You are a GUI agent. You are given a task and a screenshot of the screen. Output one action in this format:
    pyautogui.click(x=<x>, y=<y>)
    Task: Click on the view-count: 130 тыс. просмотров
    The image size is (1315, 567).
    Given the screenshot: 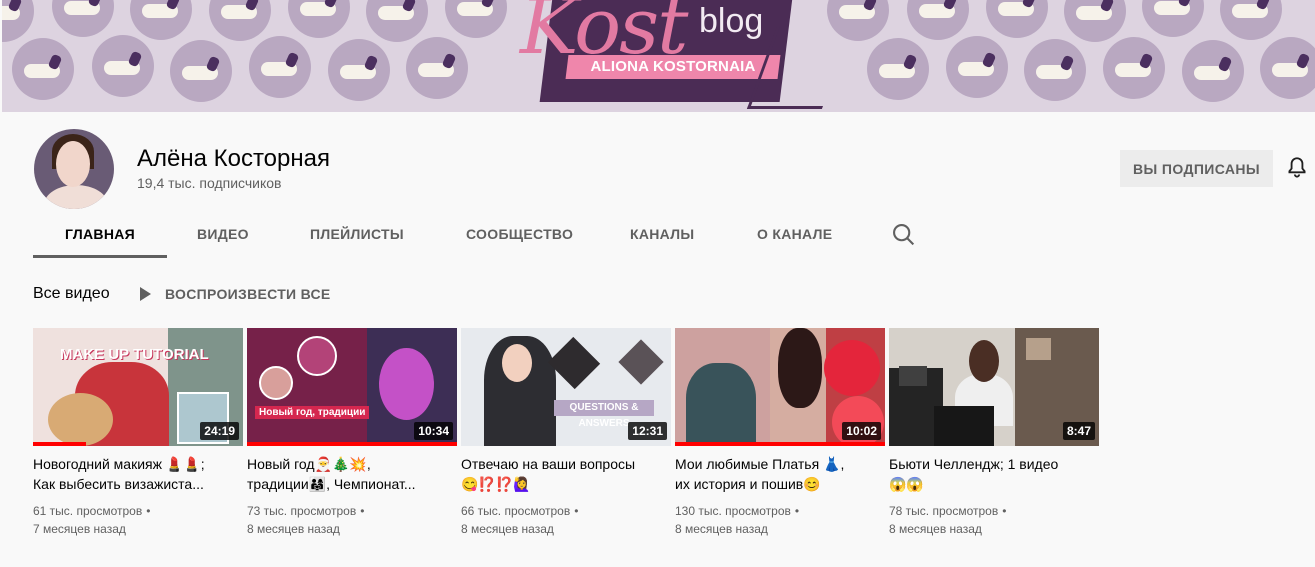 What is the action you would take?
    pyautogui.click(x=733, y=511)
    